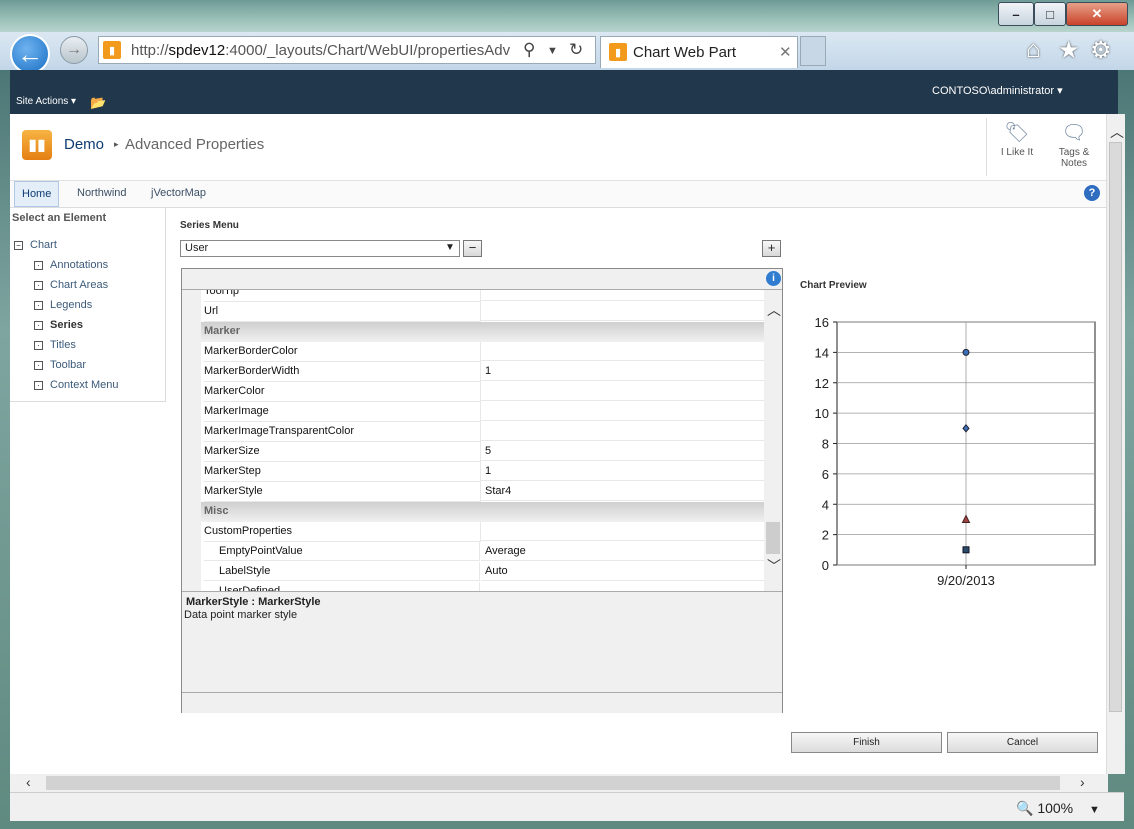 The image size is (1134, 829). What do you see at coordinates (1101, 50) in the screenshot?
I see `settings-gear-icon: ⚙` at bounding box center [1101, 50].